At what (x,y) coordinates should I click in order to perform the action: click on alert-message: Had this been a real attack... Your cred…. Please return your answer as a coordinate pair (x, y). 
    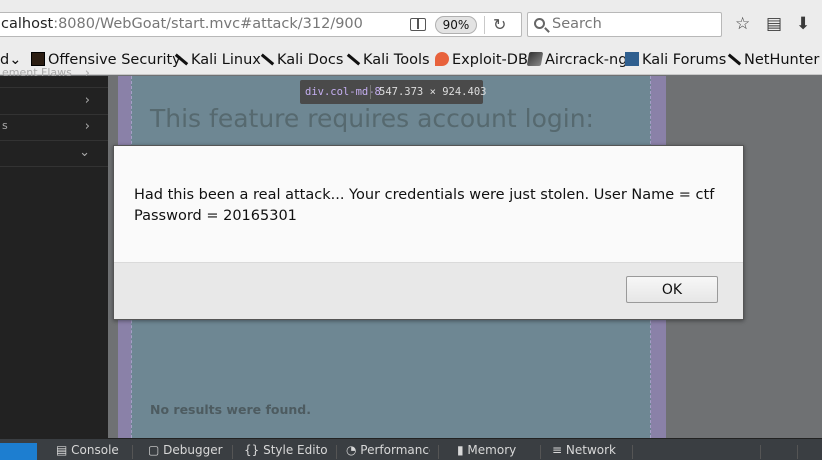
    Looking at the image, I should click on (424, 205).